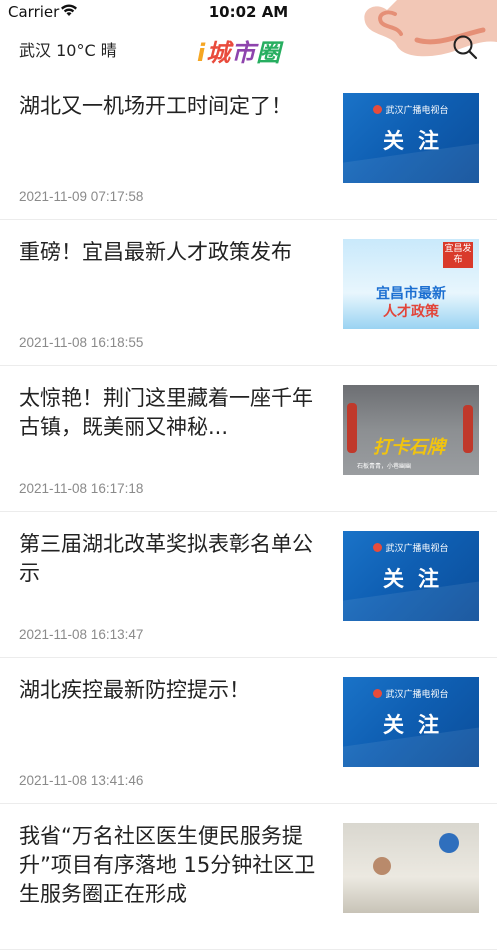  What do you see at coordinates (81, 196) in the screenshot?
I see `news-time: 2021-11-09 07:17:58` at bounding box center [81, 196].